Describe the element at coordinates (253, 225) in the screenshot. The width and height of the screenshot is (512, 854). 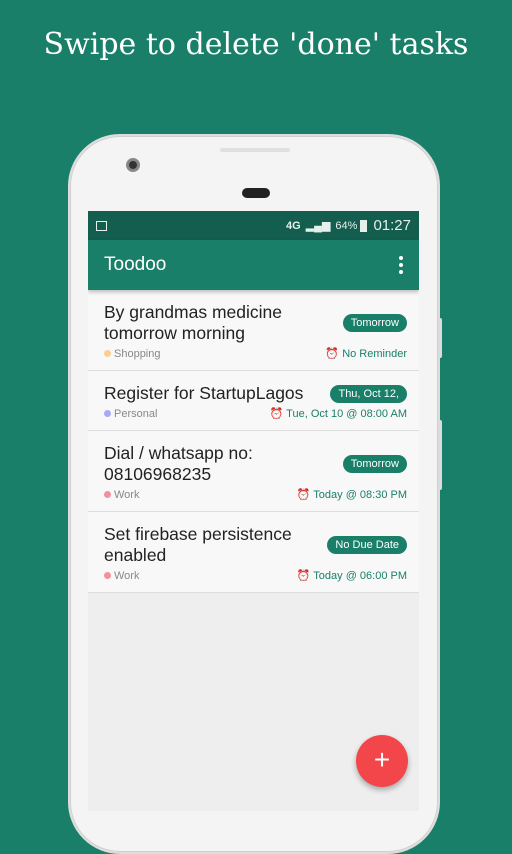
I see `status-bar: 4G ▂▄▆ 64% 01:27` at that location.